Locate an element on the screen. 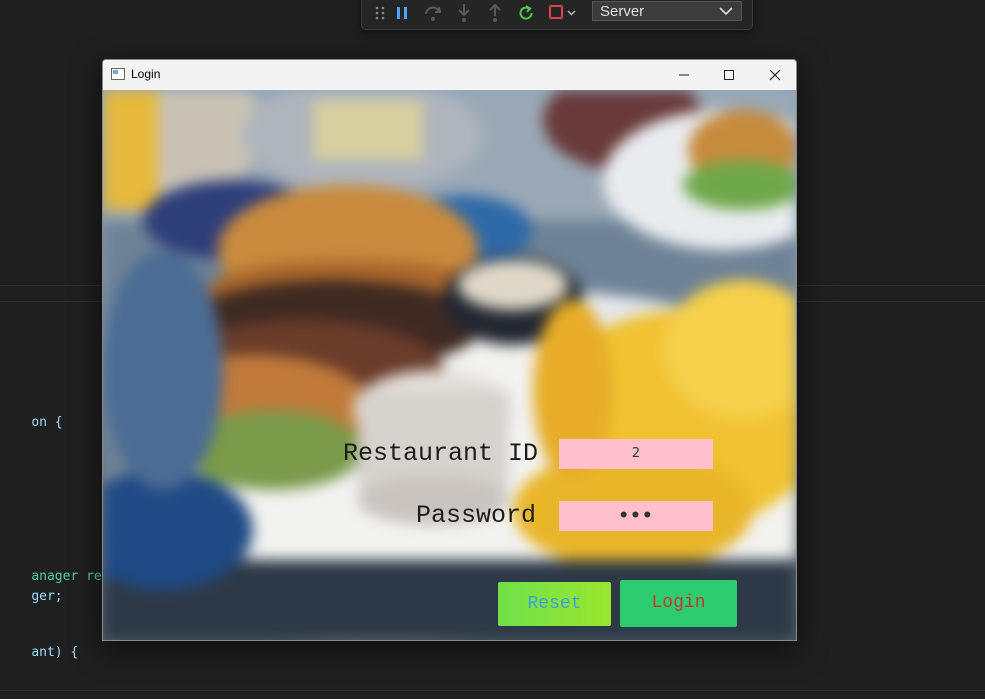 The image size is (985, 699). maximize-button is located at coordinates (729, 75).